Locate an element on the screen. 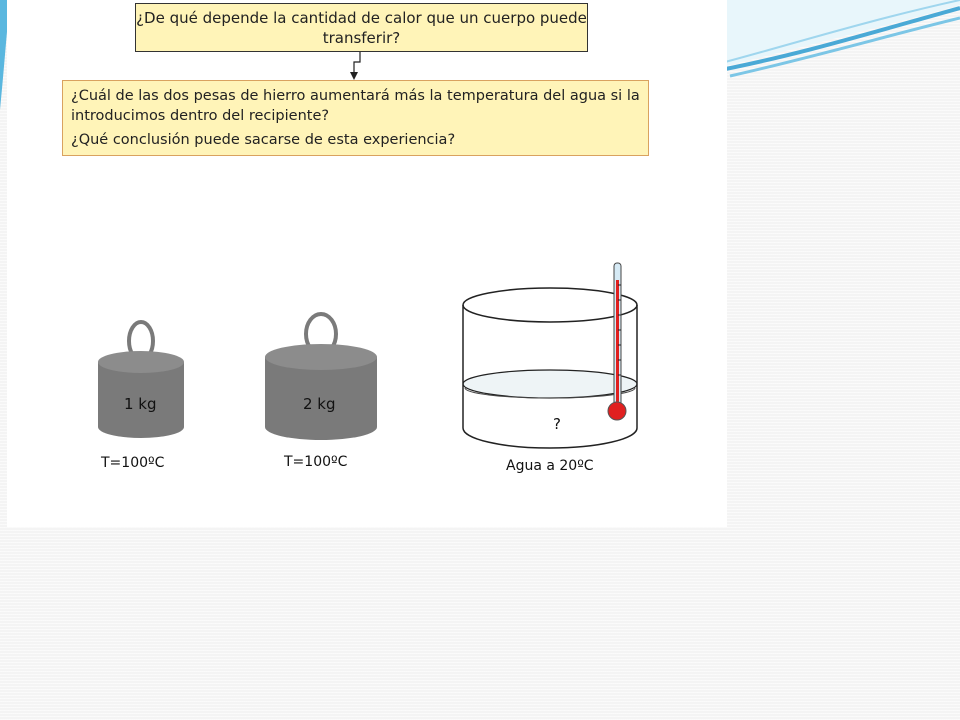 This screenshot has height=720, width=960. water-container is located at coordinates (550, 368).